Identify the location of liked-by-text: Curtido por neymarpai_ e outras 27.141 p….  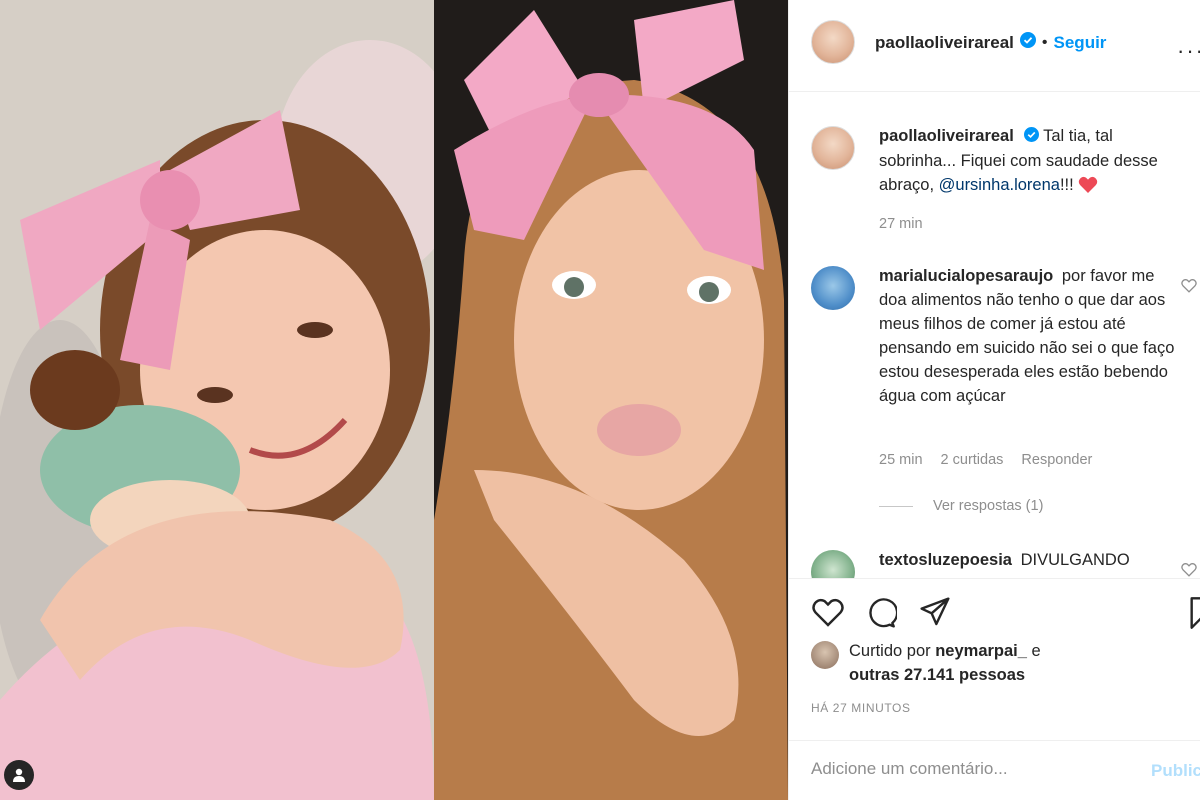
(945, 663).